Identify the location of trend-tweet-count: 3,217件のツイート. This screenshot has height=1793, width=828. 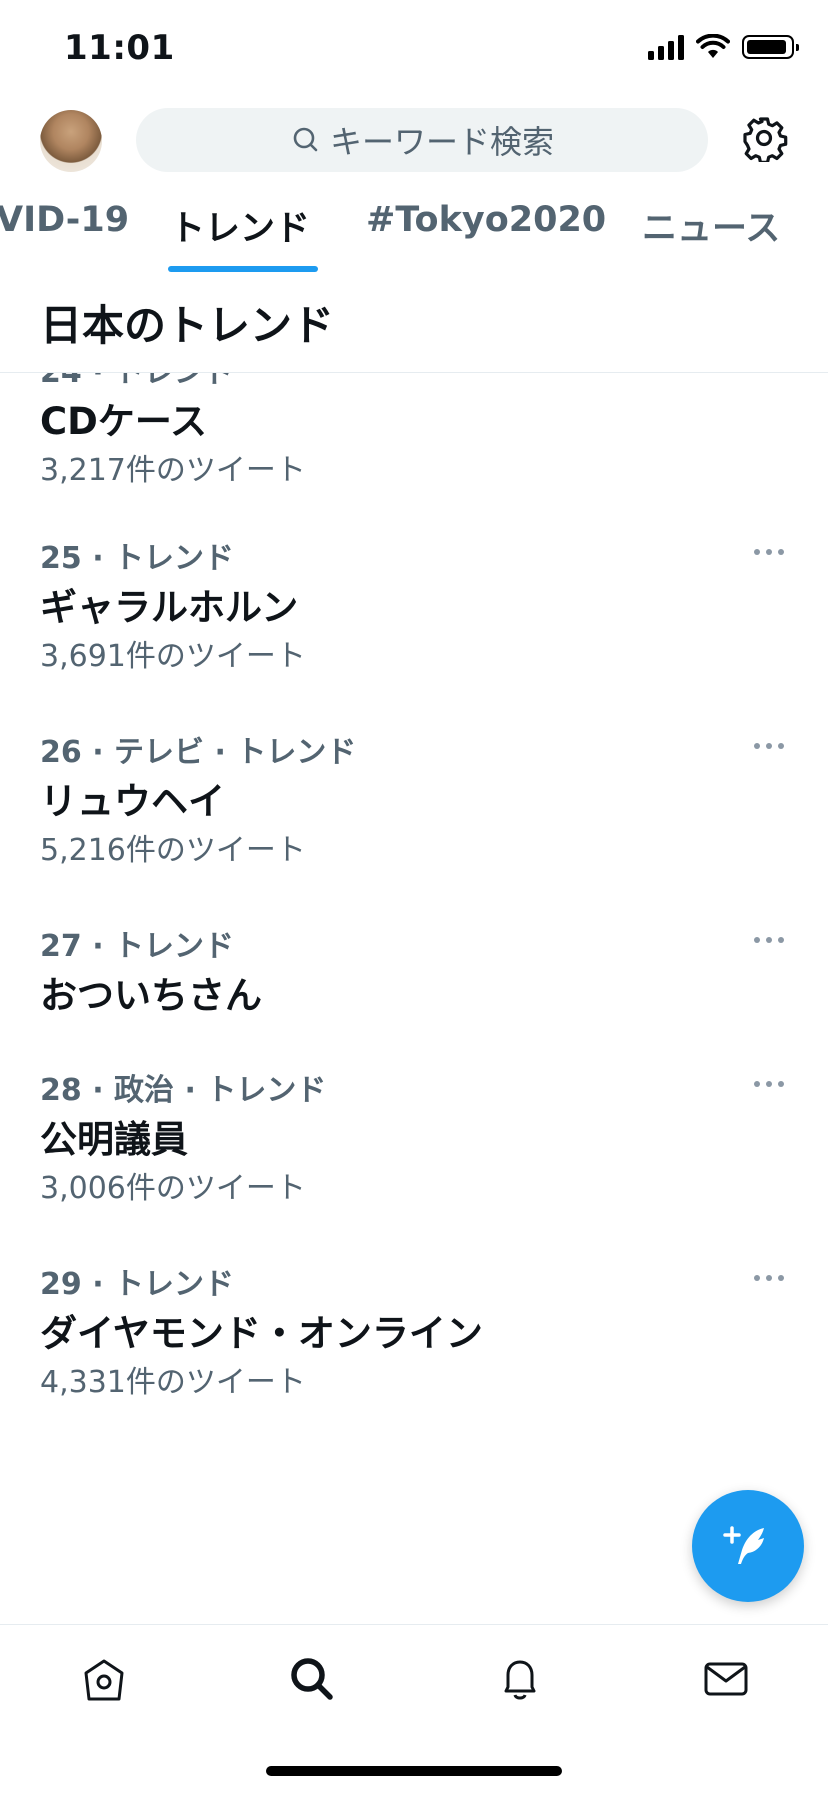
(173, 470).